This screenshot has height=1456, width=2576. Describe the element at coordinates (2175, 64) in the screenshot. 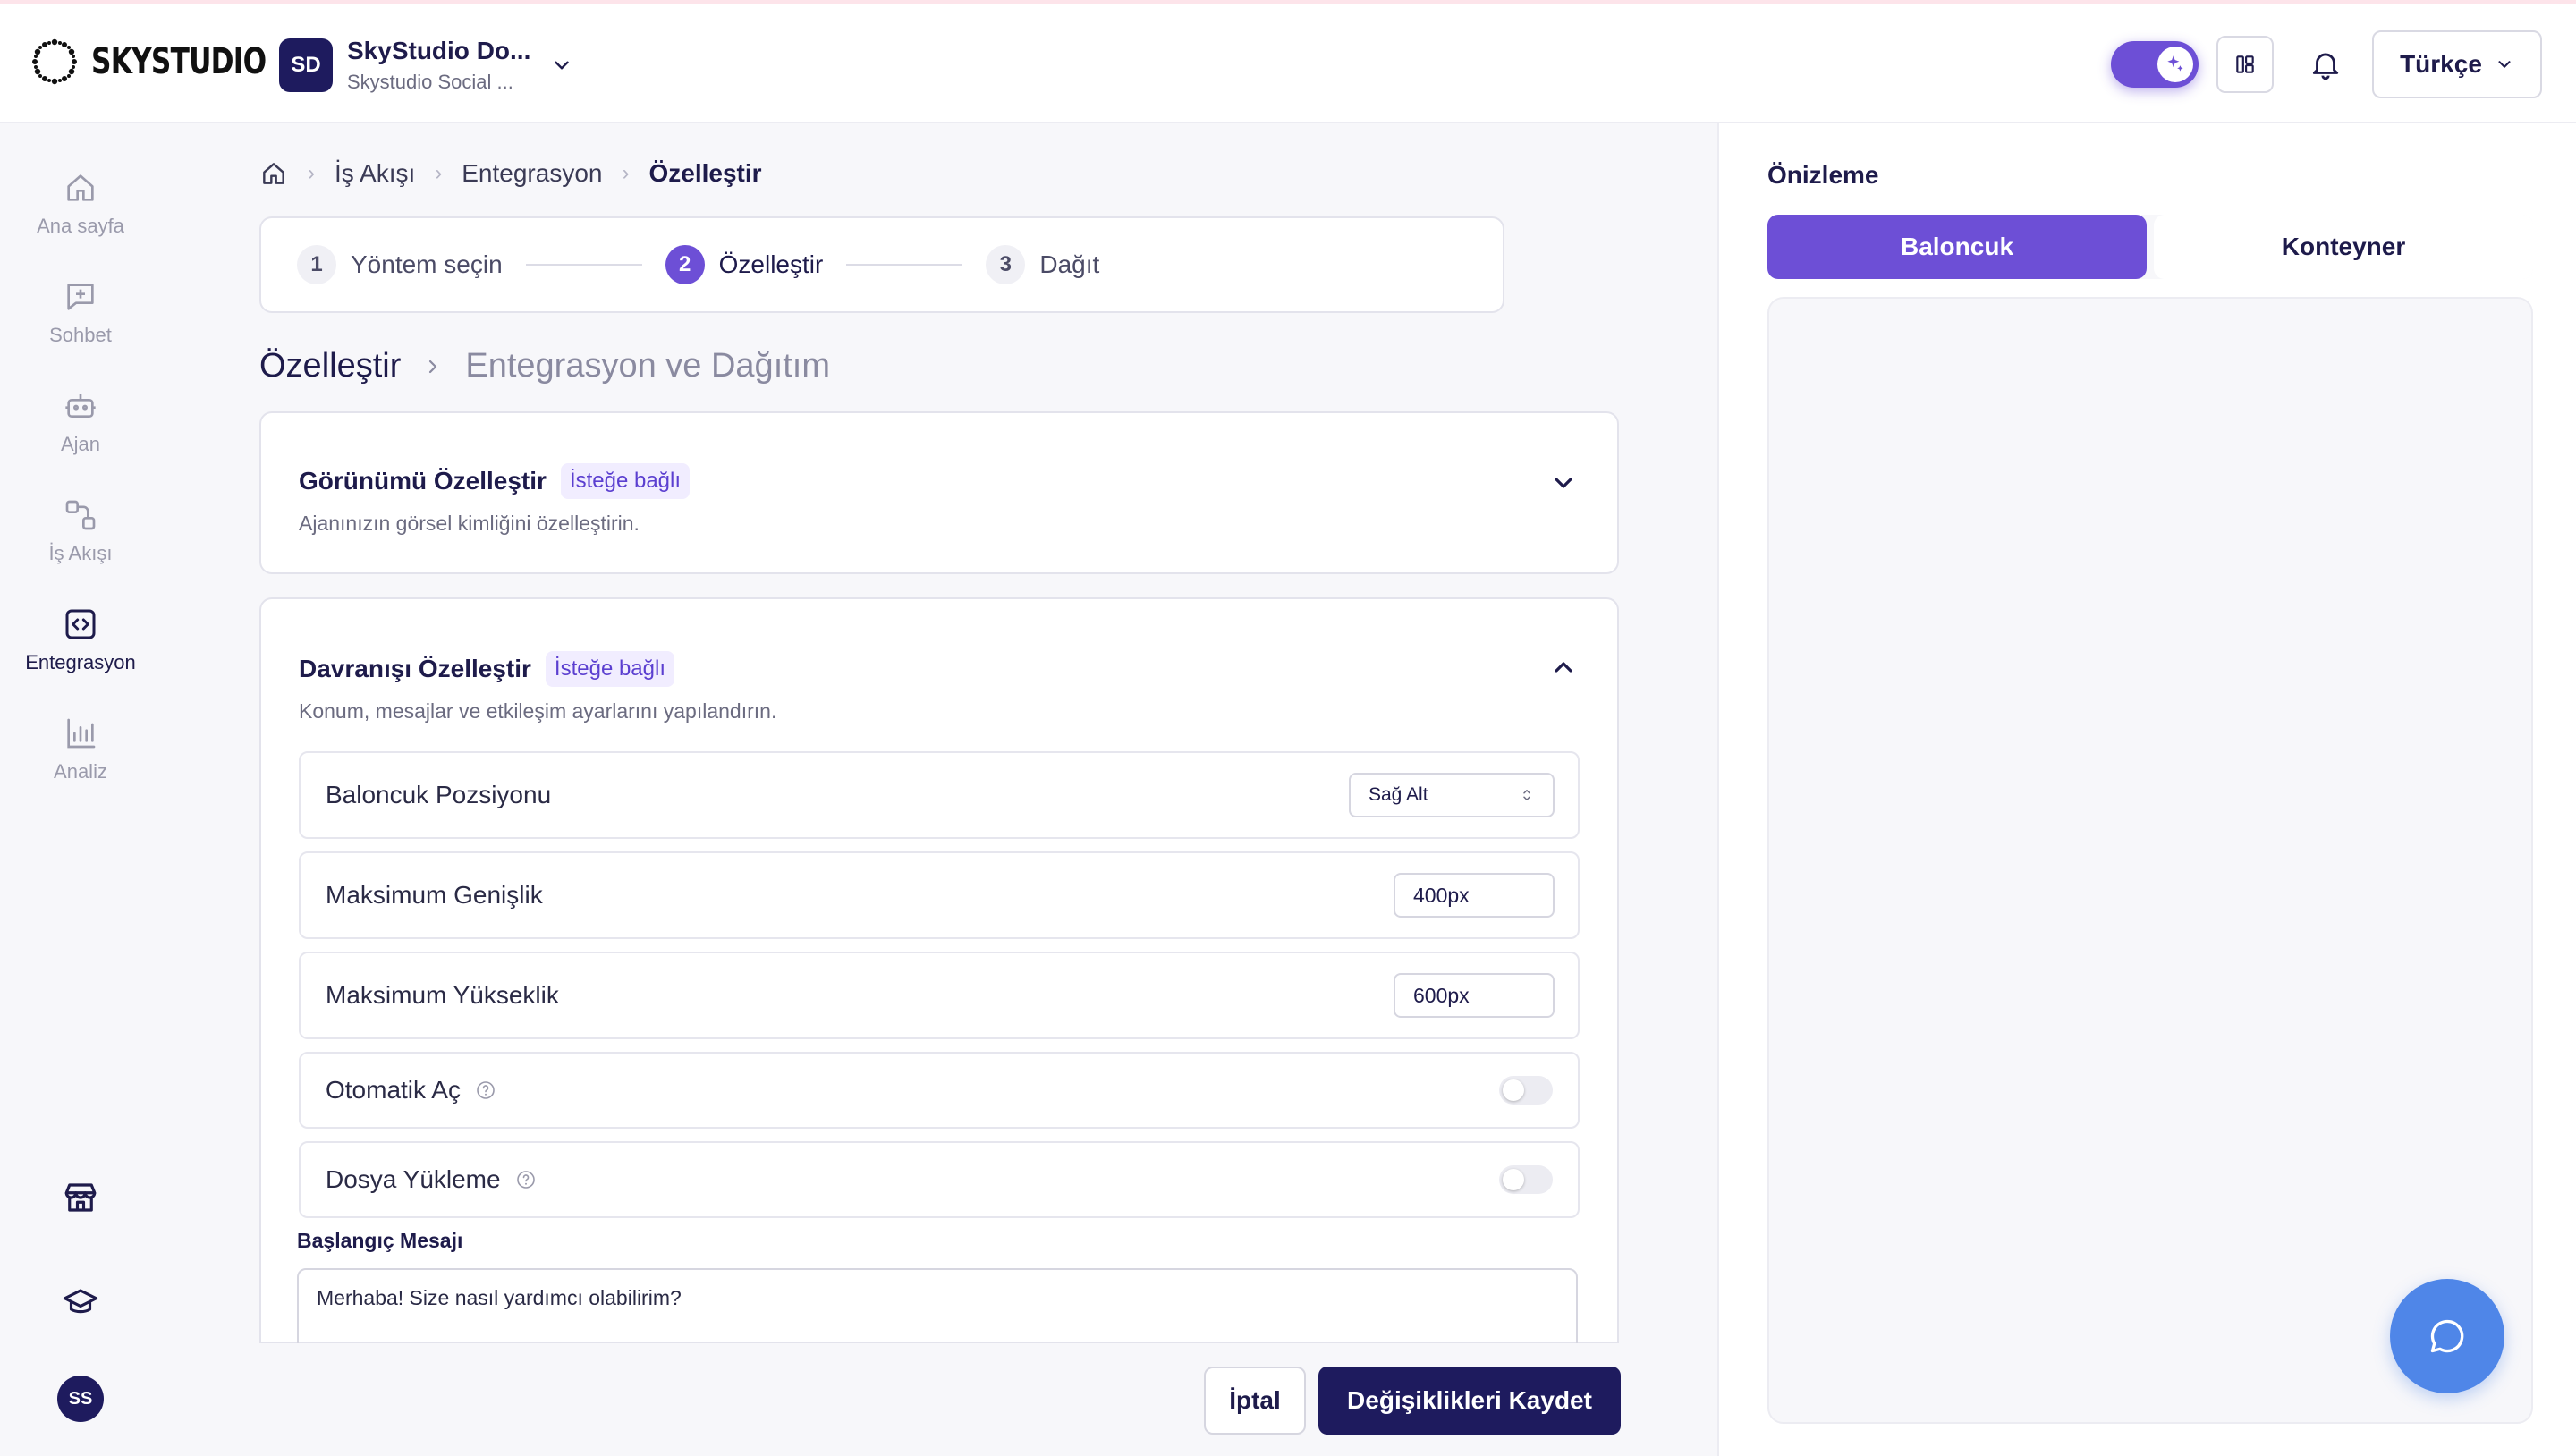

I see `sparkle-icon` at that location.